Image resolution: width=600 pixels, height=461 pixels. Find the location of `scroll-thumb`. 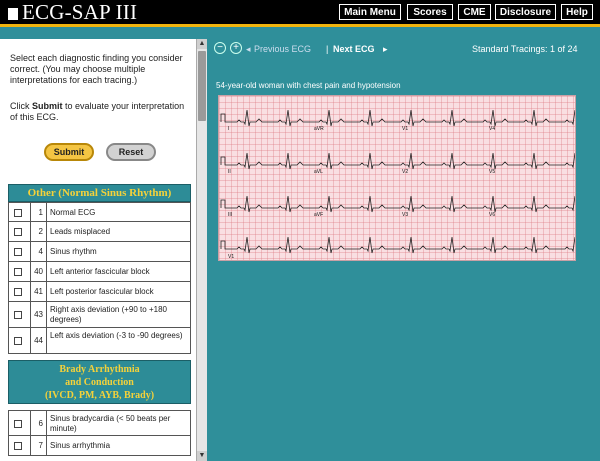

scroll-thumb is located at coordinates (202, 86).